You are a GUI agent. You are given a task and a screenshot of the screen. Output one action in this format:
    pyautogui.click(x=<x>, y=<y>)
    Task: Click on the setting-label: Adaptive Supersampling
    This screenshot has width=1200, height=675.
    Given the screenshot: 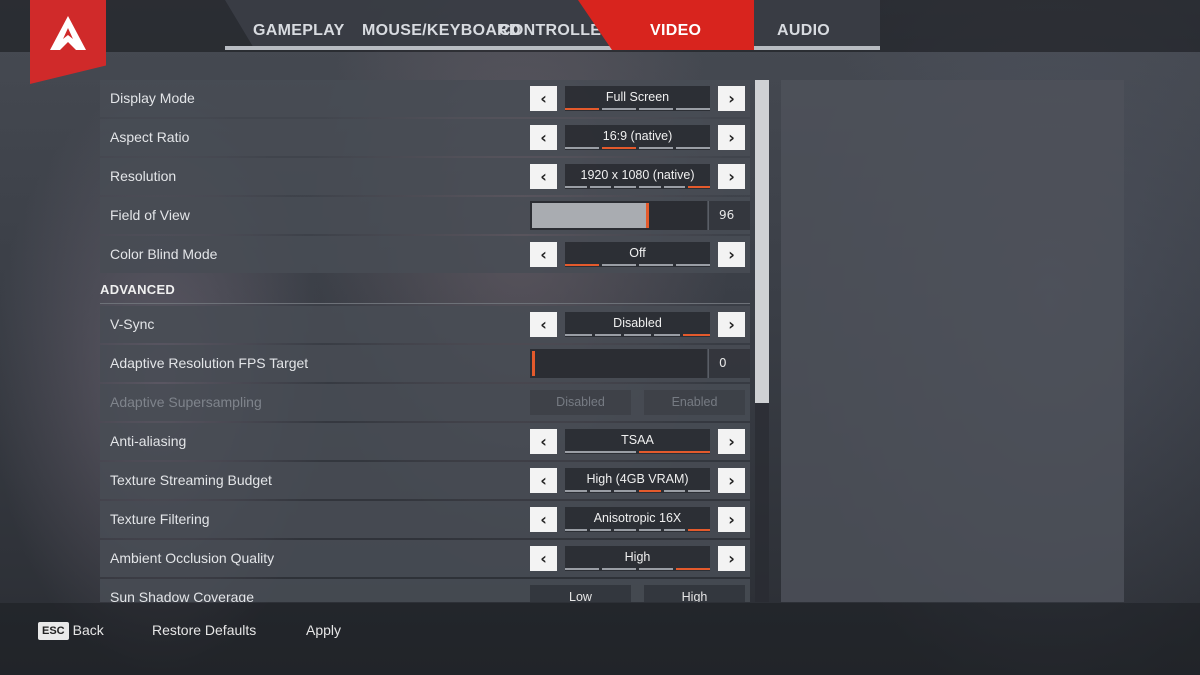 What is the action you would take?
    pyautogui.click(x=186, y=402)
    